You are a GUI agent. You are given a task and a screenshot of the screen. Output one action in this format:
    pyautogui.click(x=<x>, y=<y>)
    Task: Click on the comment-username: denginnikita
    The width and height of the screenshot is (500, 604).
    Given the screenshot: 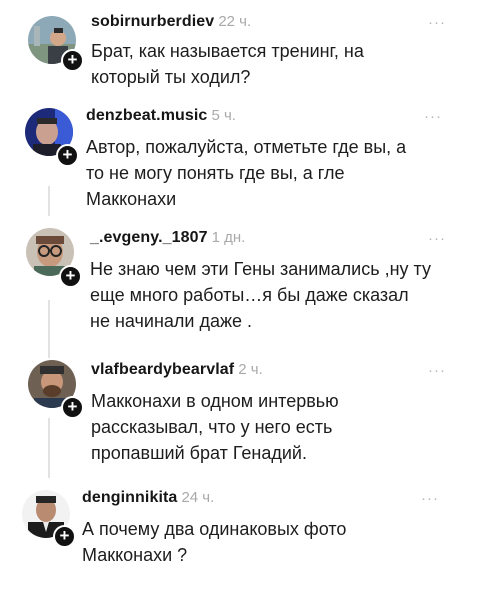 What is the action you would take?
    pyautogui.click(x=129, y=497)
    